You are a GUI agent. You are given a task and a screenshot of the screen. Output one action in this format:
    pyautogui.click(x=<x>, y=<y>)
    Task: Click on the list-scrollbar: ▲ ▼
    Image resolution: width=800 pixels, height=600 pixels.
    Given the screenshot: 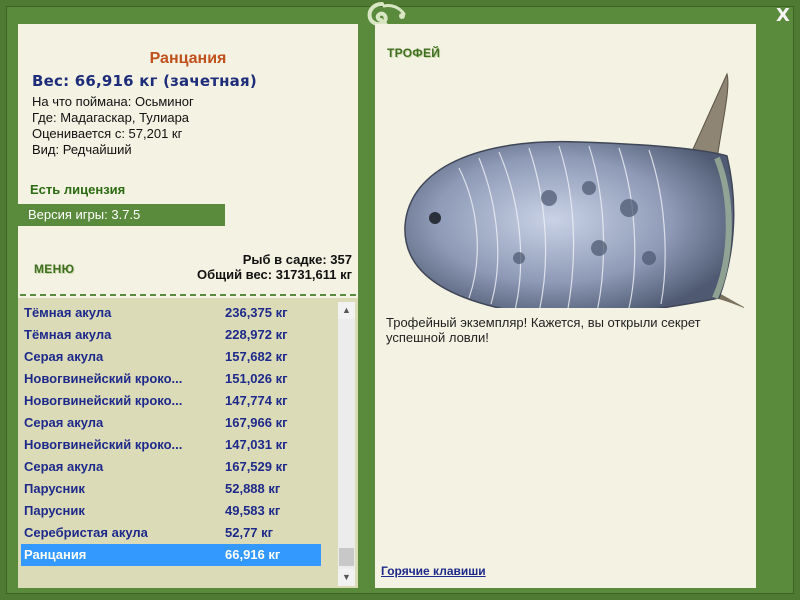 What is the action you would take?
    pyautogui.click(x=346, y=444)
    